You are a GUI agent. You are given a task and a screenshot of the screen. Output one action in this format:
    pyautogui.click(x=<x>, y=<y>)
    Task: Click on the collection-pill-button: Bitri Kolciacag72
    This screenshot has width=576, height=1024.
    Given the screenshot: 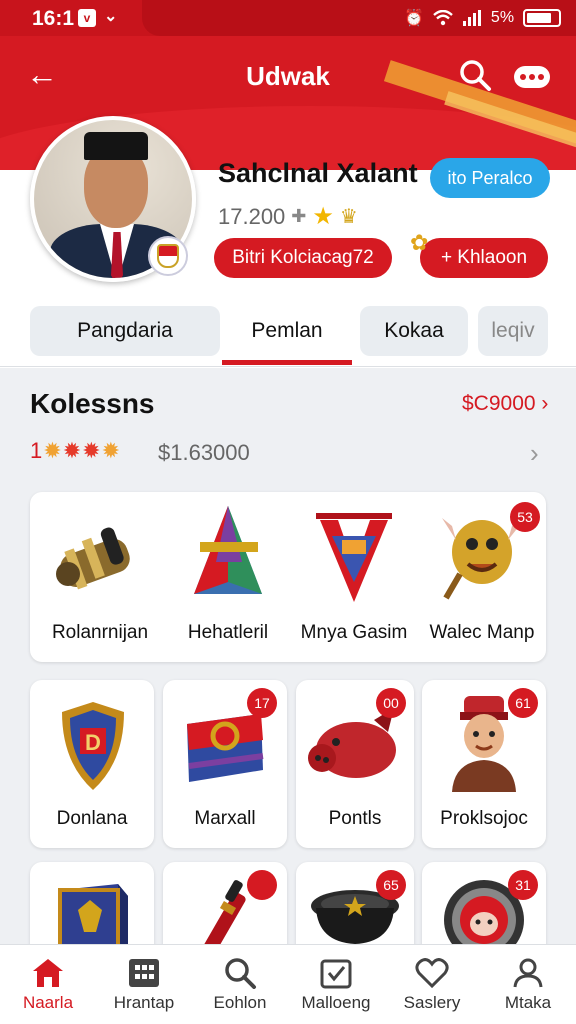 What is the action you would take?
    pyautogui.click(x=303, y=258)
    